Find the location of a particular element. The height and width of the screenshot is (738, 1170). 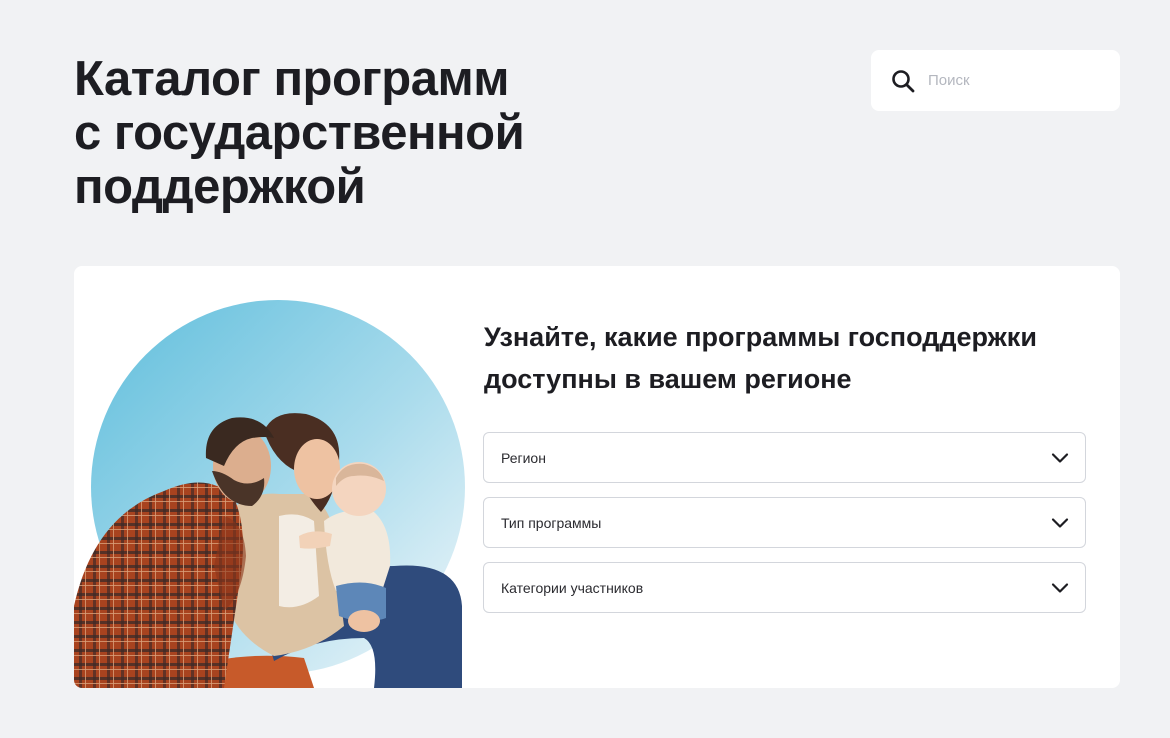

region-dropdown-label: Регион is located at coordinates (523, 457).